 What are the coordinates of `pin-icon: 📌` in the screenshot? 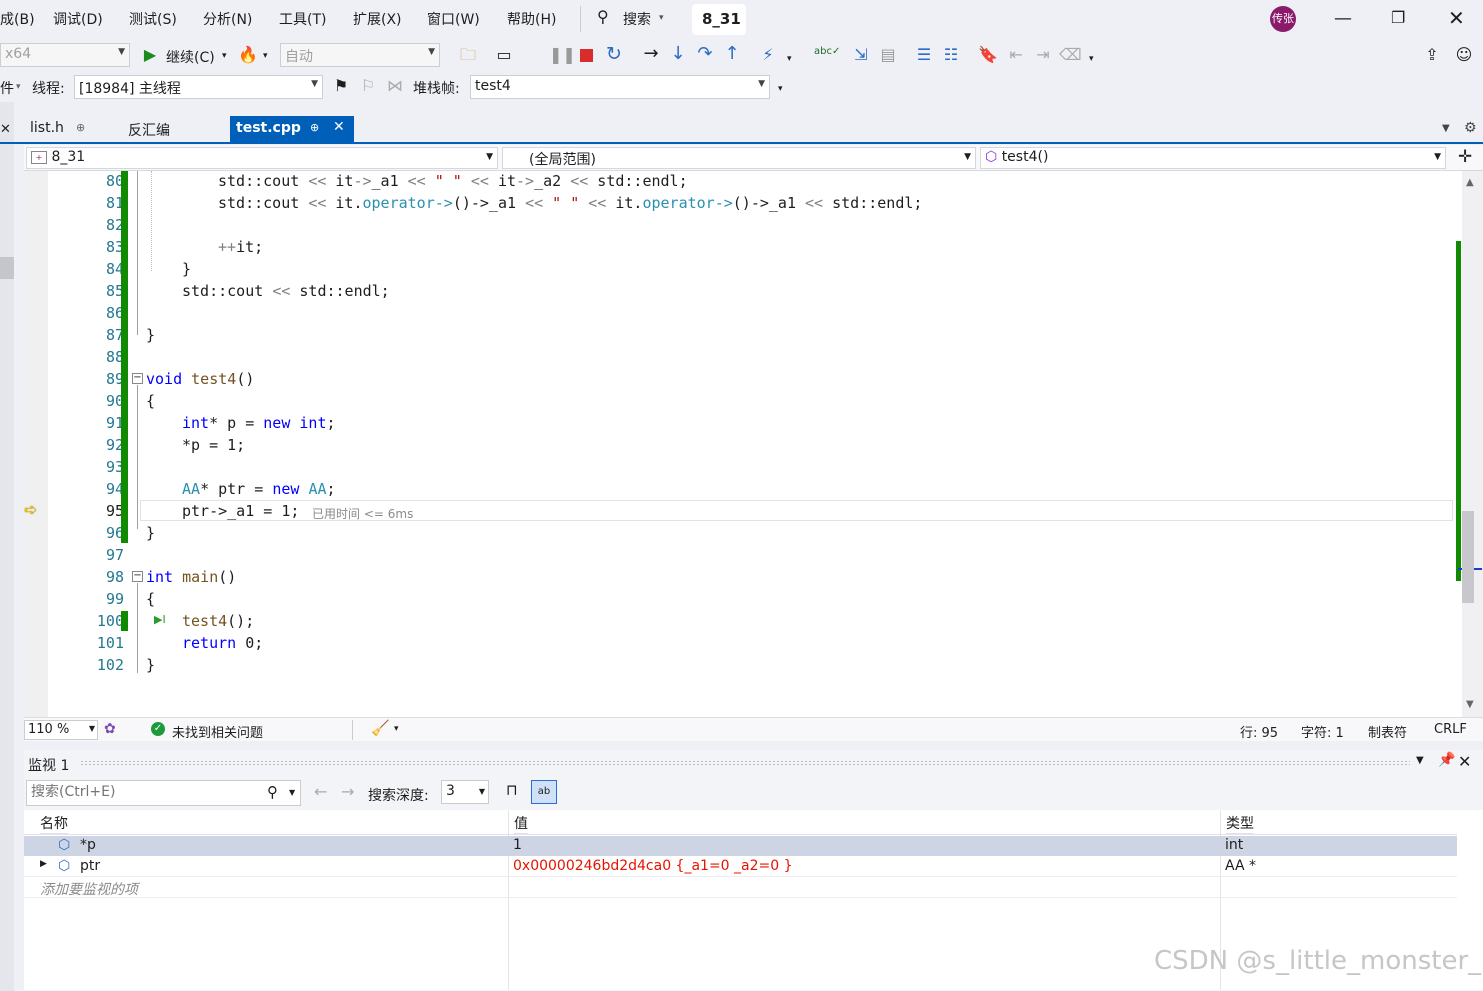 It's located at (1446, 760).